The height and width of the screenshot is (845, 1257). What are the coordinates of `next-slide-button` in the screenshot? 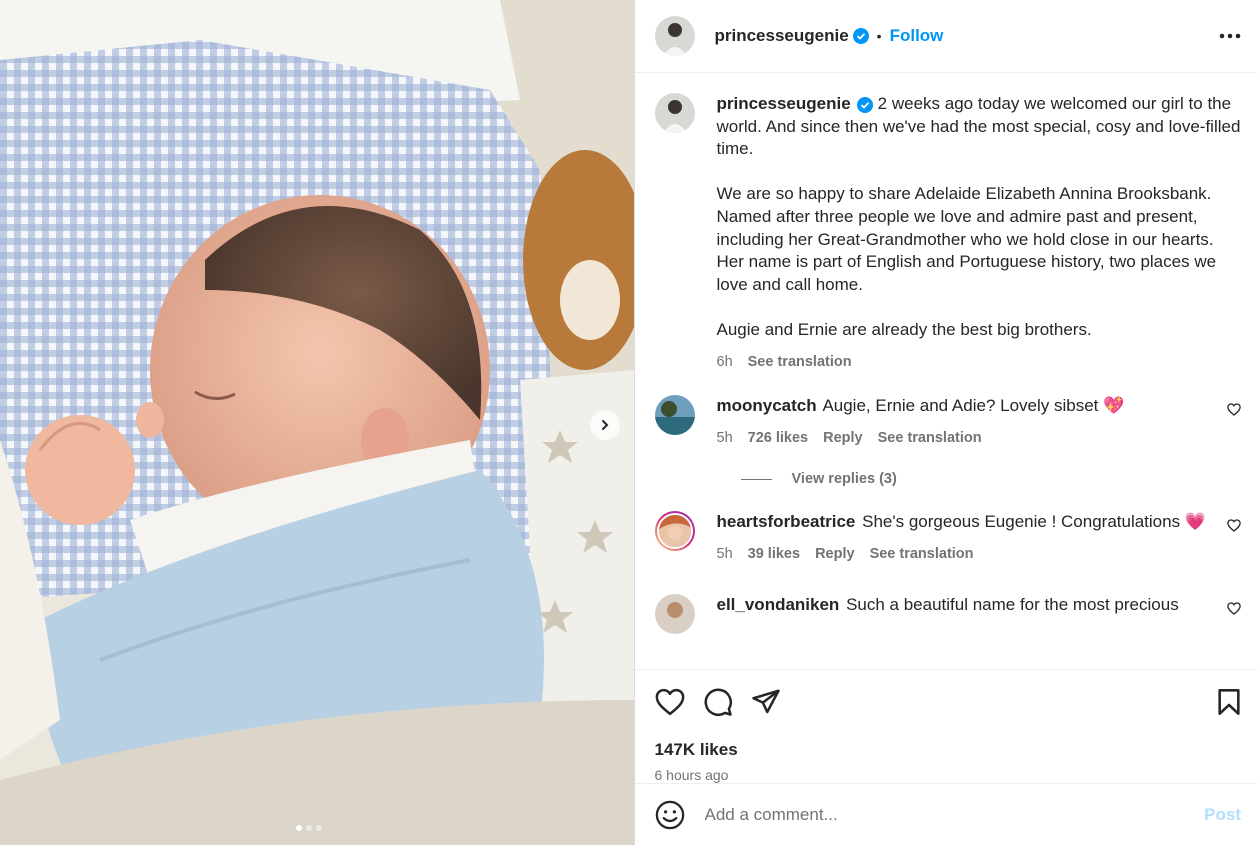 It's located at (605, 425).